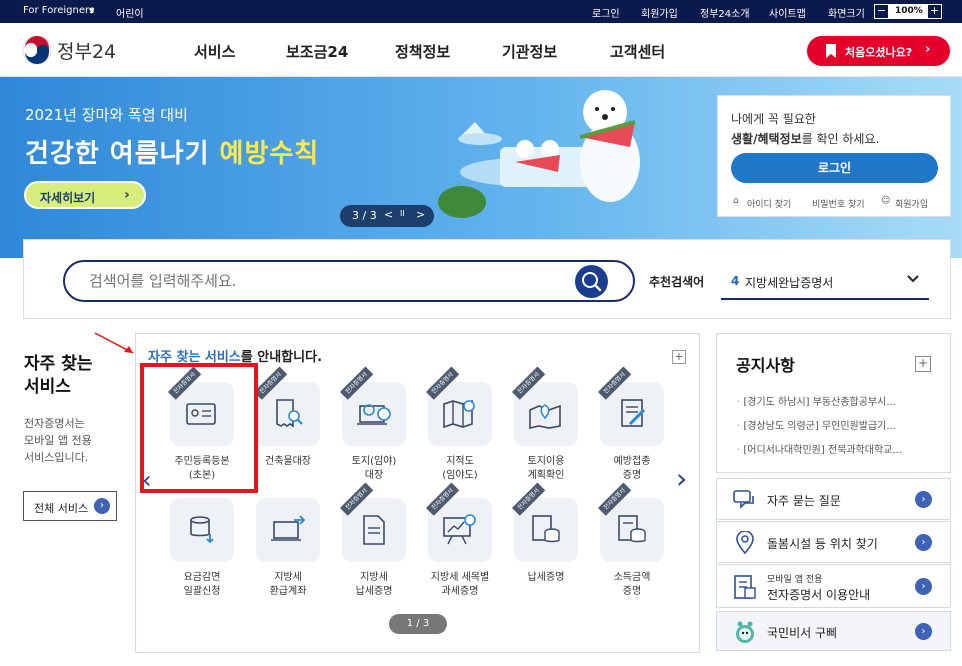 Image resolution: width=962 pixels, height=666 pixels. Describe the element at coordinates (606, 12) in the screenshot. I see `top-login-link: 로그인` at that location.